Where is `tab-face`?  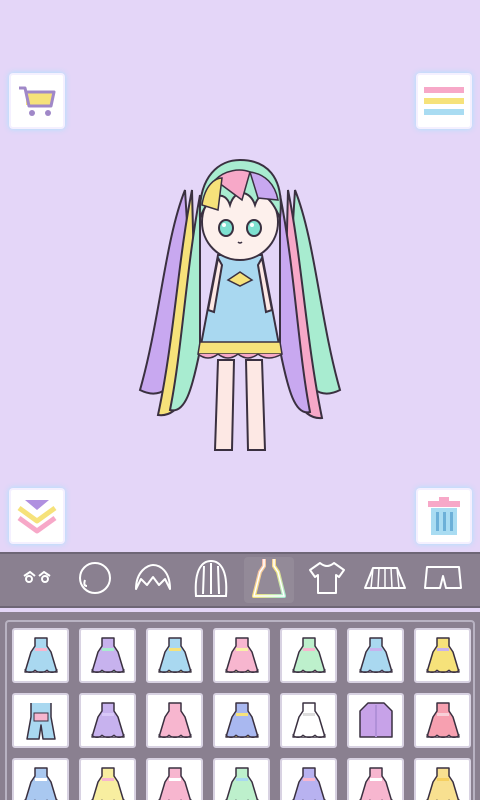 tab-face is located at coordinates (95, 580).